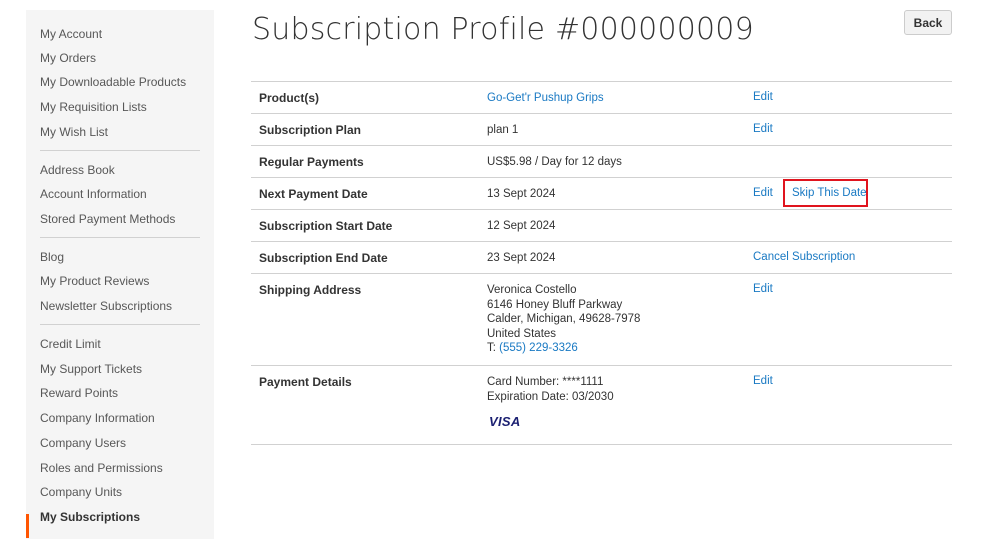 This screenshot has height=551, width=1000. Describe the element at coordinates (763, 129) in the screenshot. I see `edit-plan-link: Edit` at that location.